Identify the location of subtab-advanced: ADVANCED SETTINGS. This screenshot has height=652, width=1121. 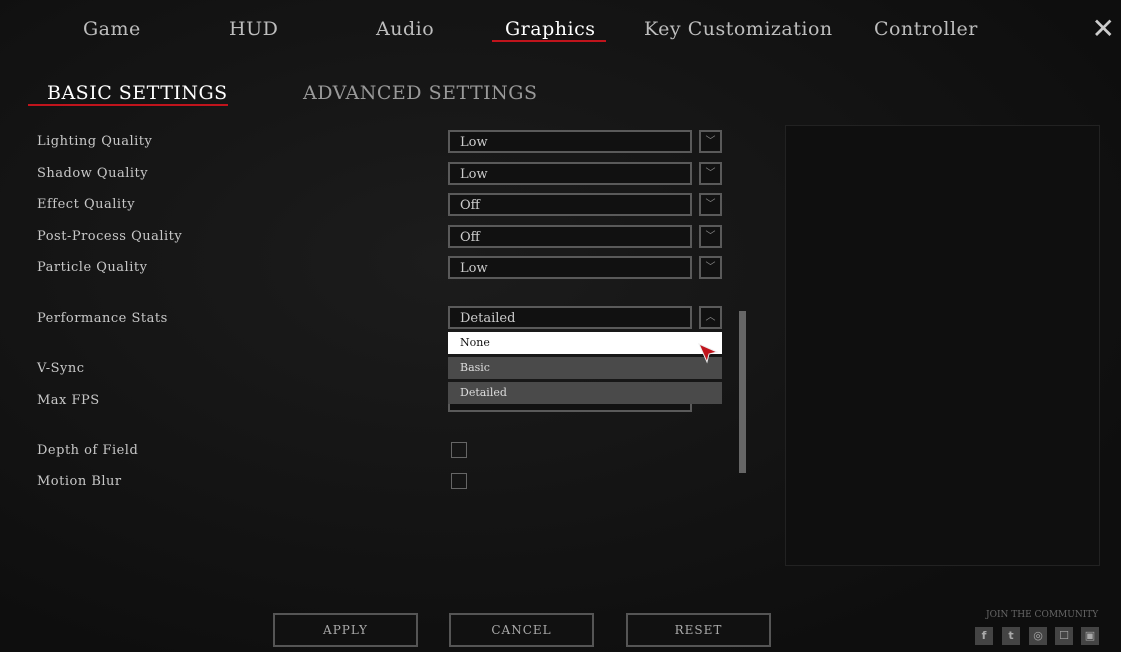
(420, 93).